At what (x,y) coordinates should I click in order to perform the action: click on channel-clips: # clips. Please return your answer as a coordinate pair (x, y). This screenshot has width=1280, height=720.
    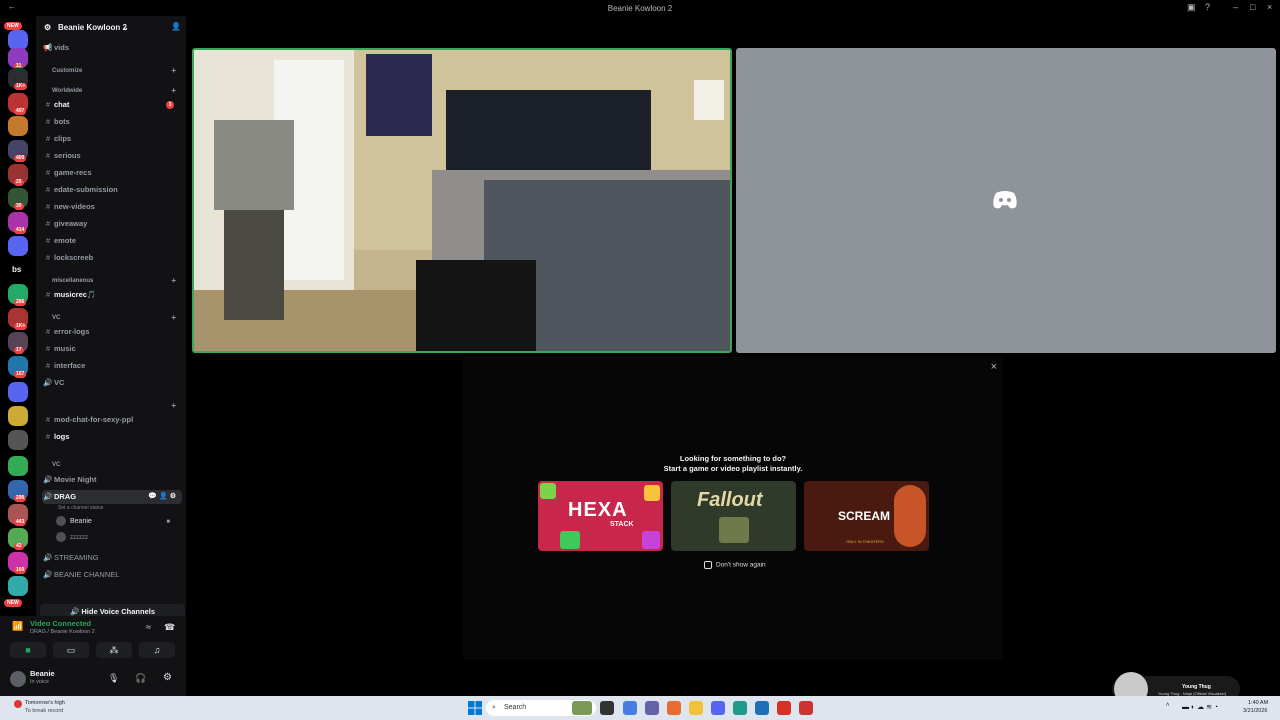
    Looking at the image, I should click on (112, 139).